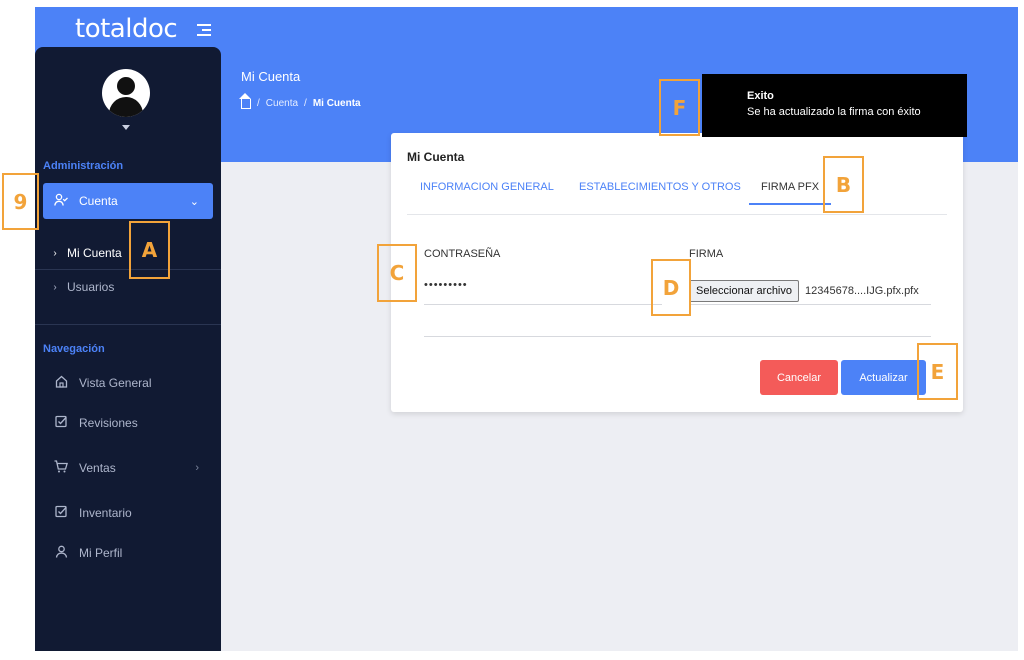 The width and height of the screenshot is (1024, 660). What do you see at coordinates (105, 513) in the screenshot?
I see `sidebar-item-label: Inventario` at bounding box center [105, 513].